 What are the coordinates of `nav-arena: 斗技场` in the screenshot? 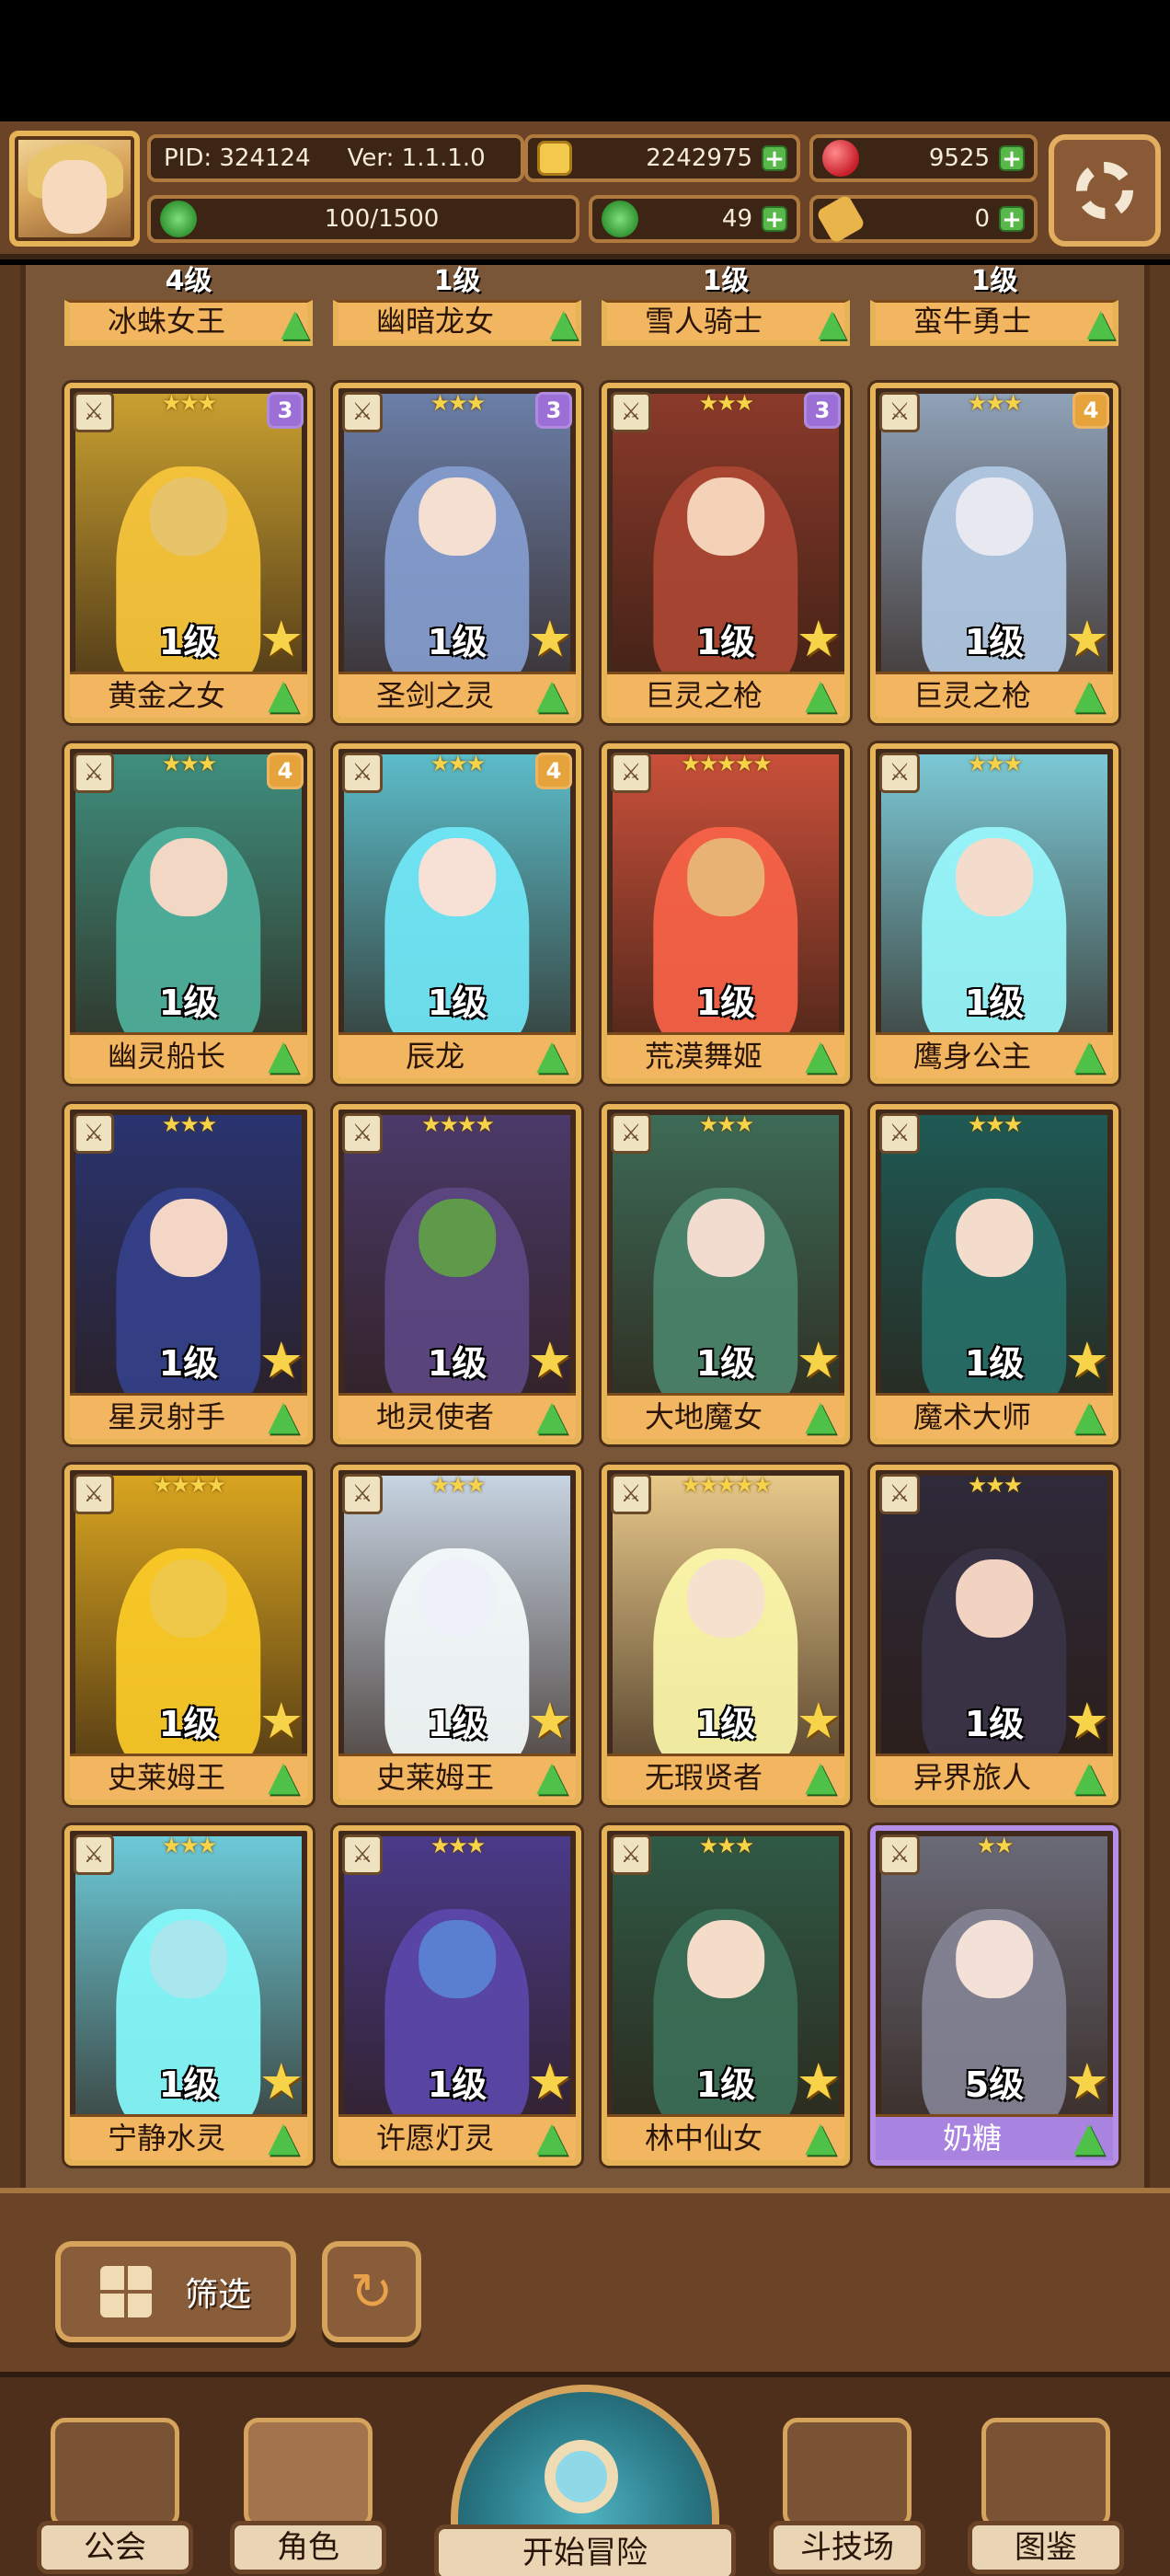 It's located at (847, 2496).